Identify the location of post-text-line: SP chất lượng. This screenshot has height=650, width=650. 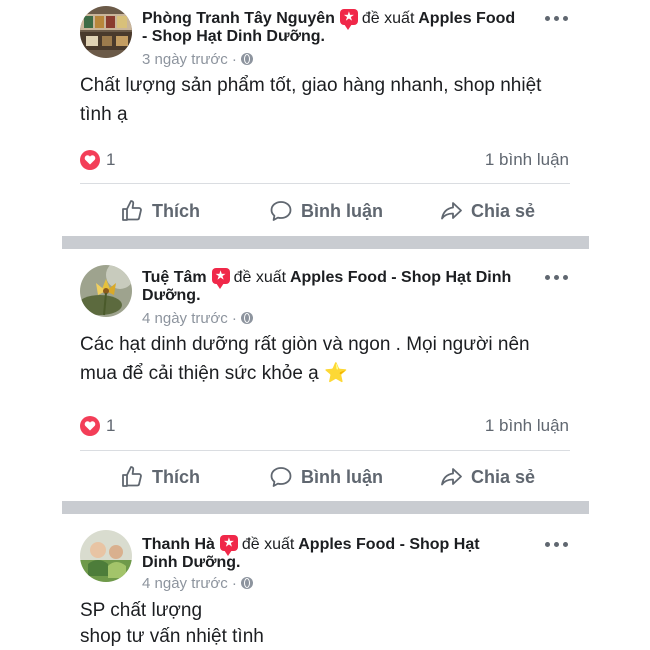
(141, 610).